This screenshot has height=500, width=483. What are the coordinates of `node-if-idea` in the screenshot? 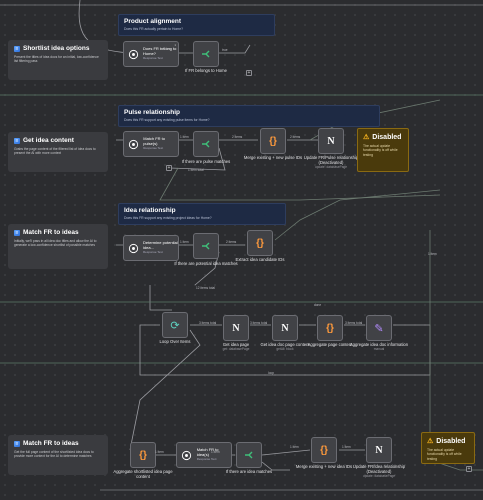 It's located at (249, 455).